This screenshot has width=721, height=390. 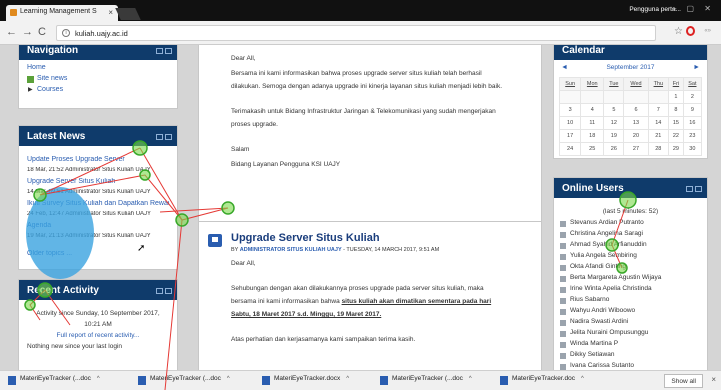 I want to click on online-user-item: Irine Winta Apelia Christinda, so click(x=630, y=290).